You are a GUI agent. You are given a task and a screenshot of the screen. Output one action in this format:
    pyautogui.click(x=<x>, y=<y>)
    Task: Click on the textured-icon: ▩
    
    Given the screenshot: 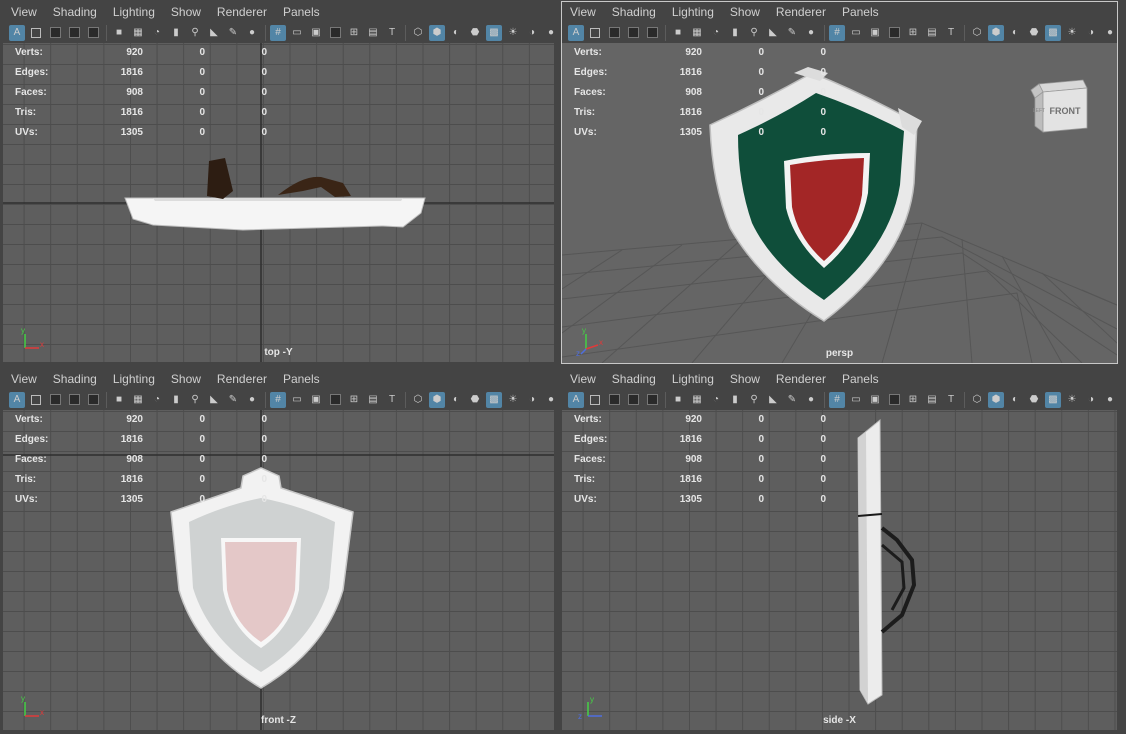 What is the action you would take?
    pyautogui.click(x=1053, y=399)
    